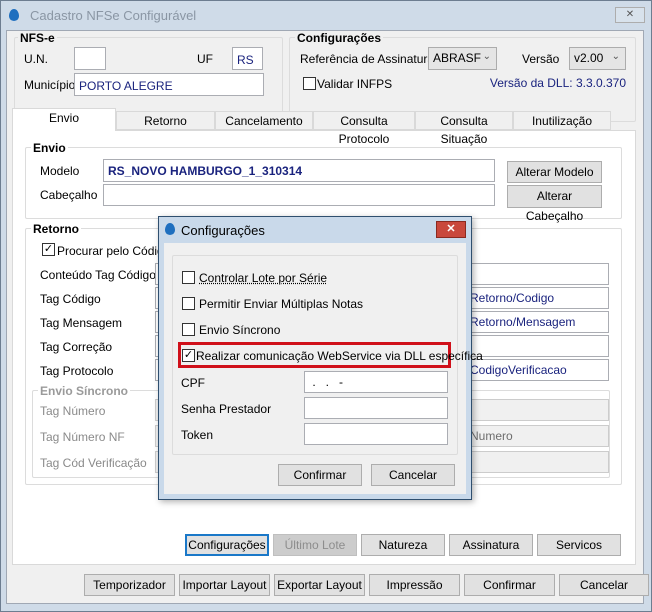 Image resolution: width=652 pixels, height=612 pixels. What do you see at coordinates (56, 229) in the screenshot?
I see `retorno-group-title: Retorno` at bounding box center [56, 229].